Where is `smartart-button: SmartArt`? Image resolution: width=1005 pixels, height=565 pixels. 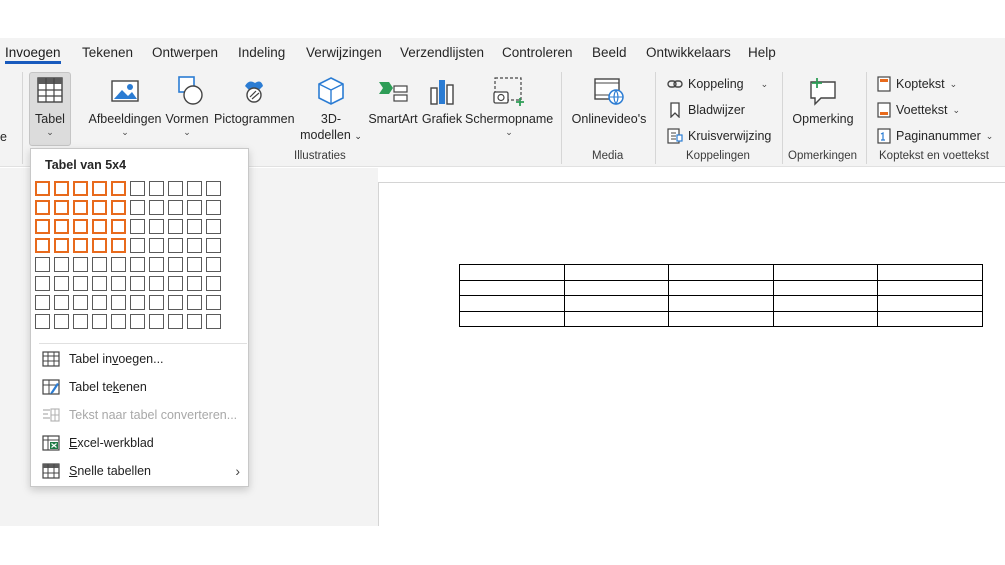
smartart-button: SmartArt is located at coordinates (393, 101).